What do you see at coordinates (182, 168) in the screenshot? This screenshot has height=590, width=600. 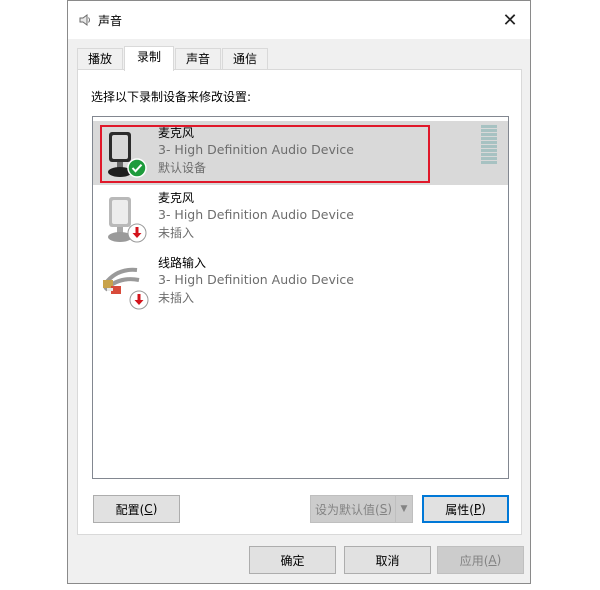 I see `device-status: 默认设备` at bounding box center [182, 168].